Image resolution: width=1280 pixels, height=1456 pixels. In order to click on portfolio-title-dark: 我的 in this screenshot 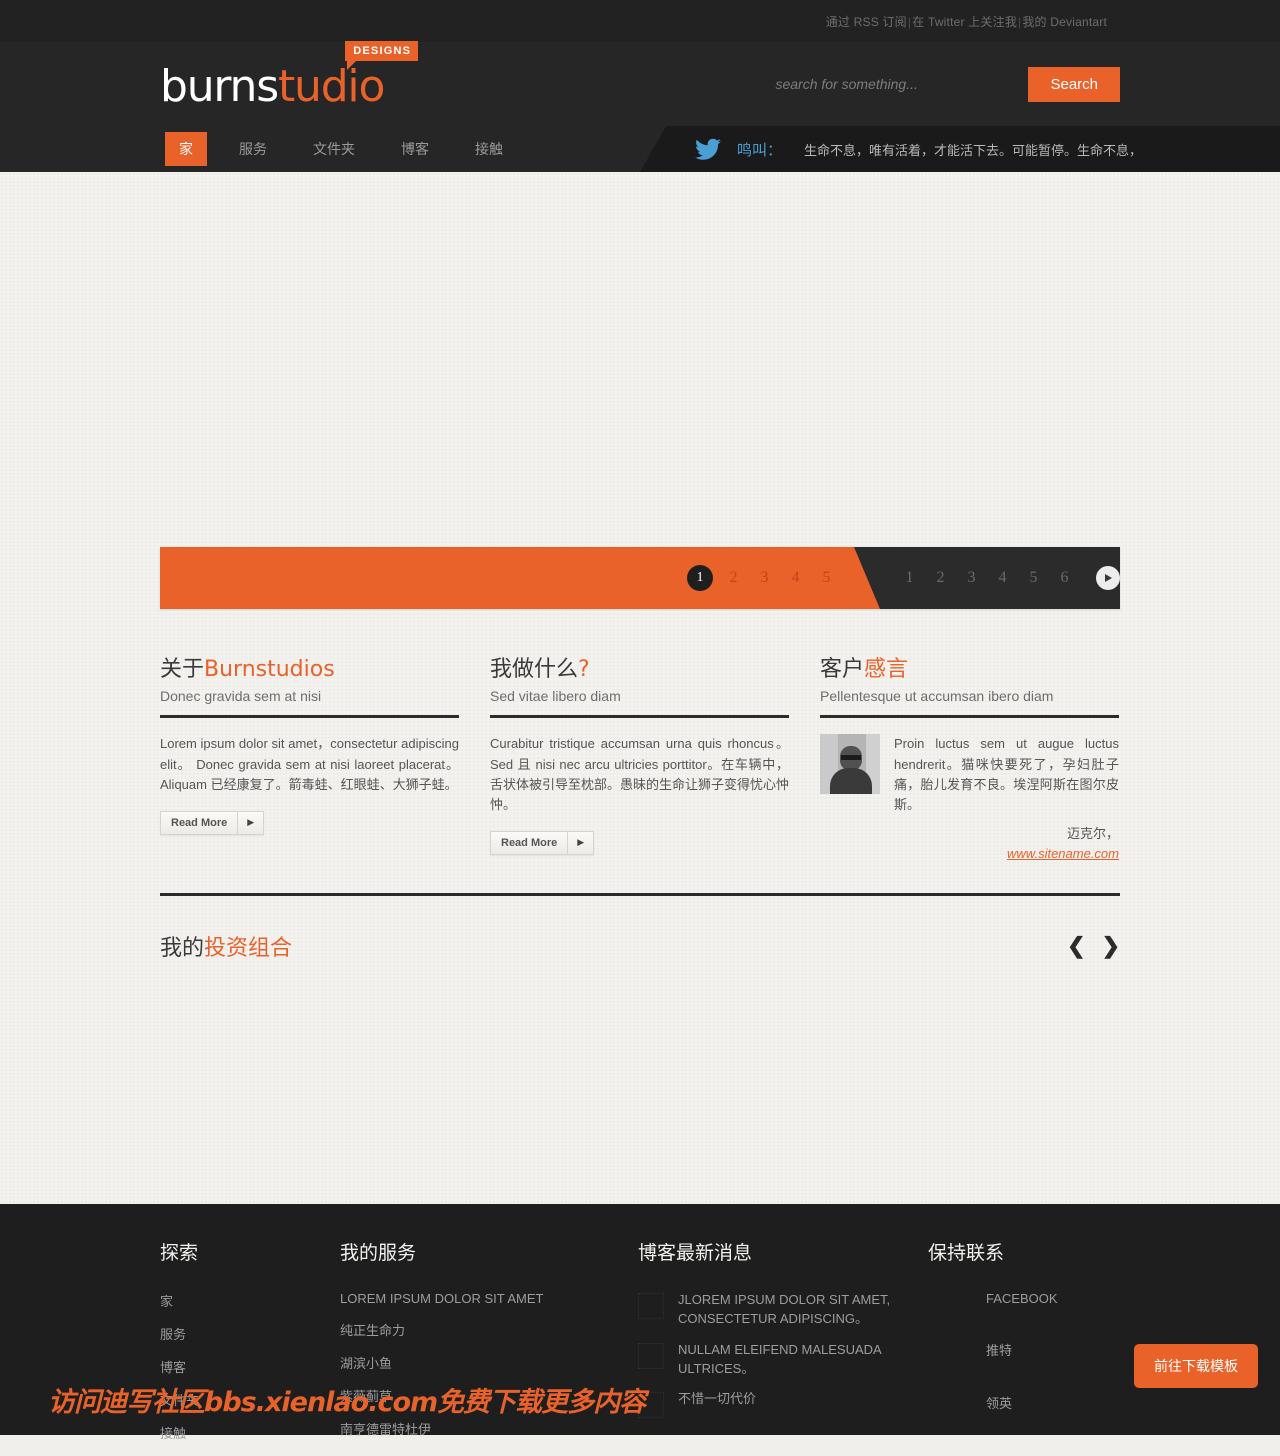, I will do `click(182, 948)`.